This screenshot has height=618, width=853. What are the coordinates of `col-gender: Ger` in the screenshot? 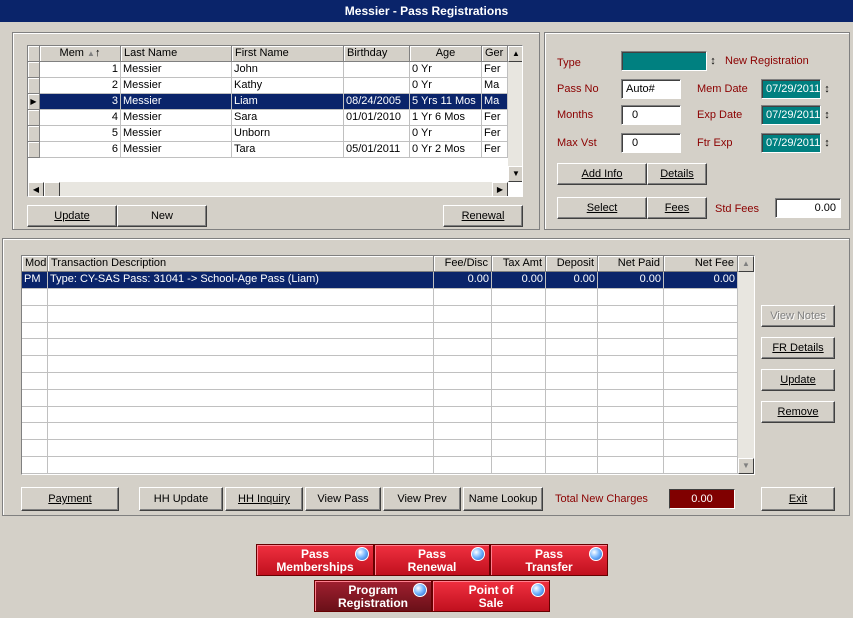 It's located at (495, 54).